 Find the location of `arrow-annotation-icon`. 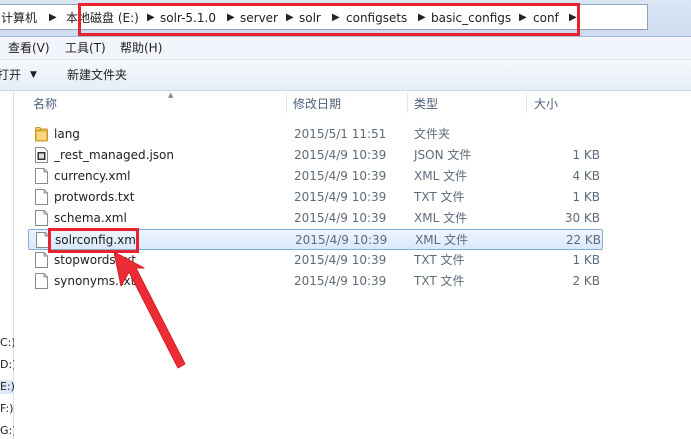

arrow-annotation-icon is located at coordinates (149, 310).